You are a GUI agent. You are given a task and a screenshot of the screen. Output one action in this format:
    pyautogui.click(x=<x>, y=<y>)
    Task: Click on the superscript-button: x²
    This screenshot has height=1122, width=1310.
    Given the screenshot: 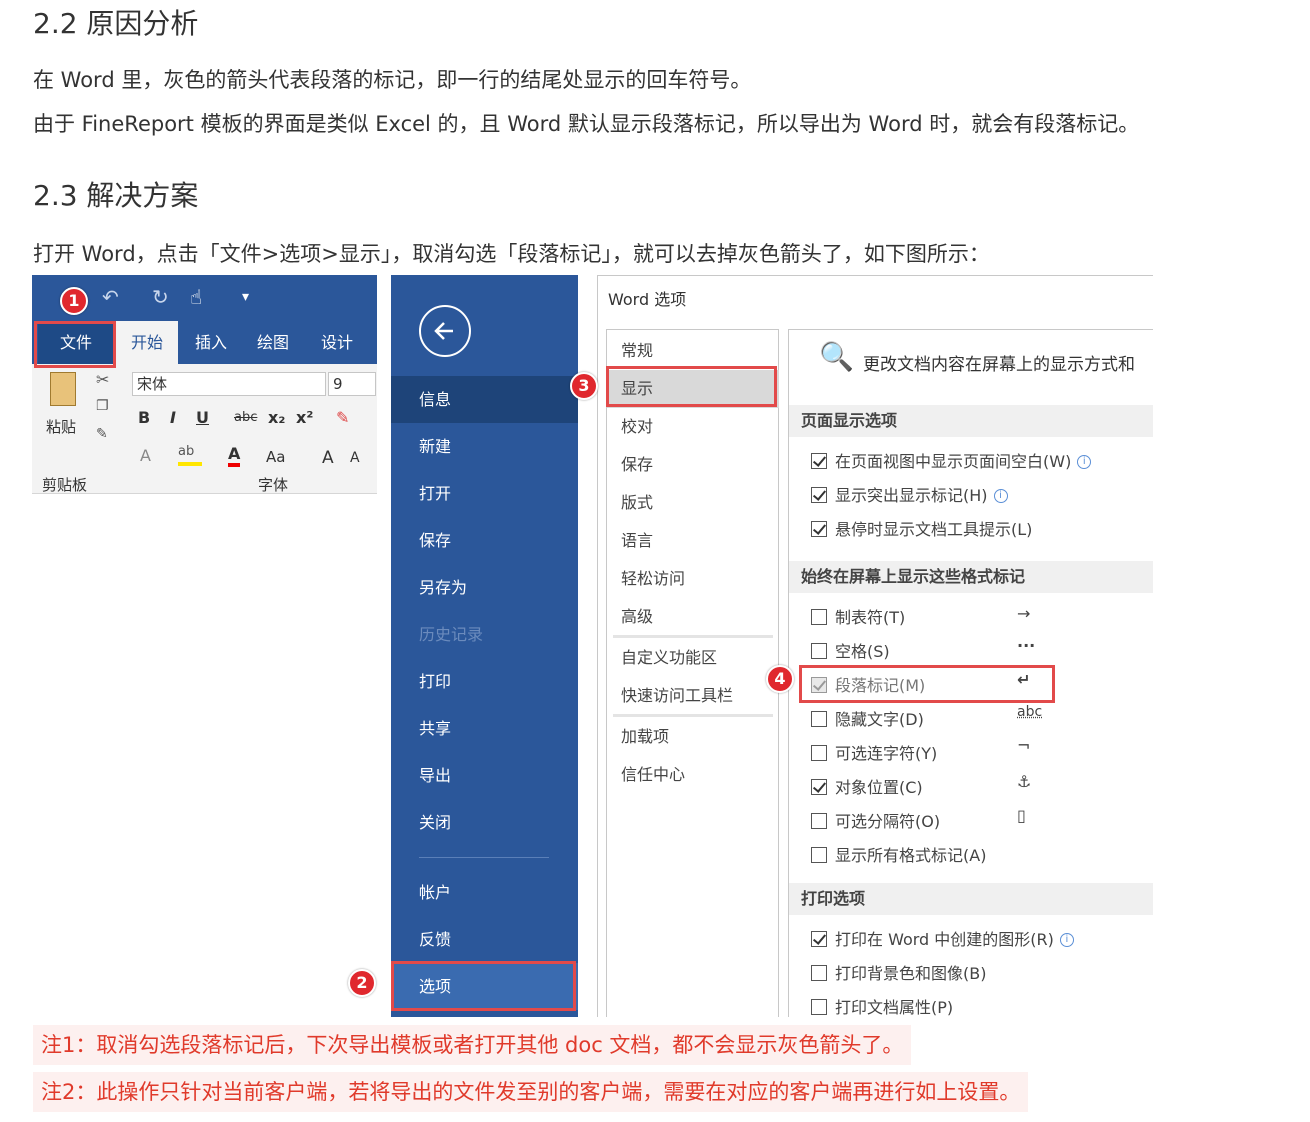 What is the action you would take?
    pyautogui.click(x=304, y=417)
    